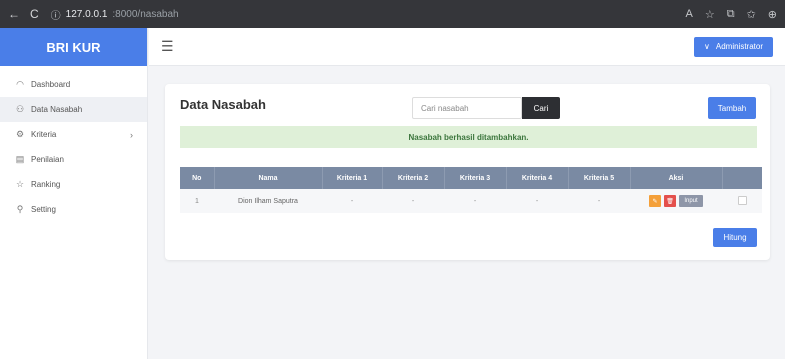  I want to click on cell-aksi: ✎ 🗑 Input, so click(676, 201).